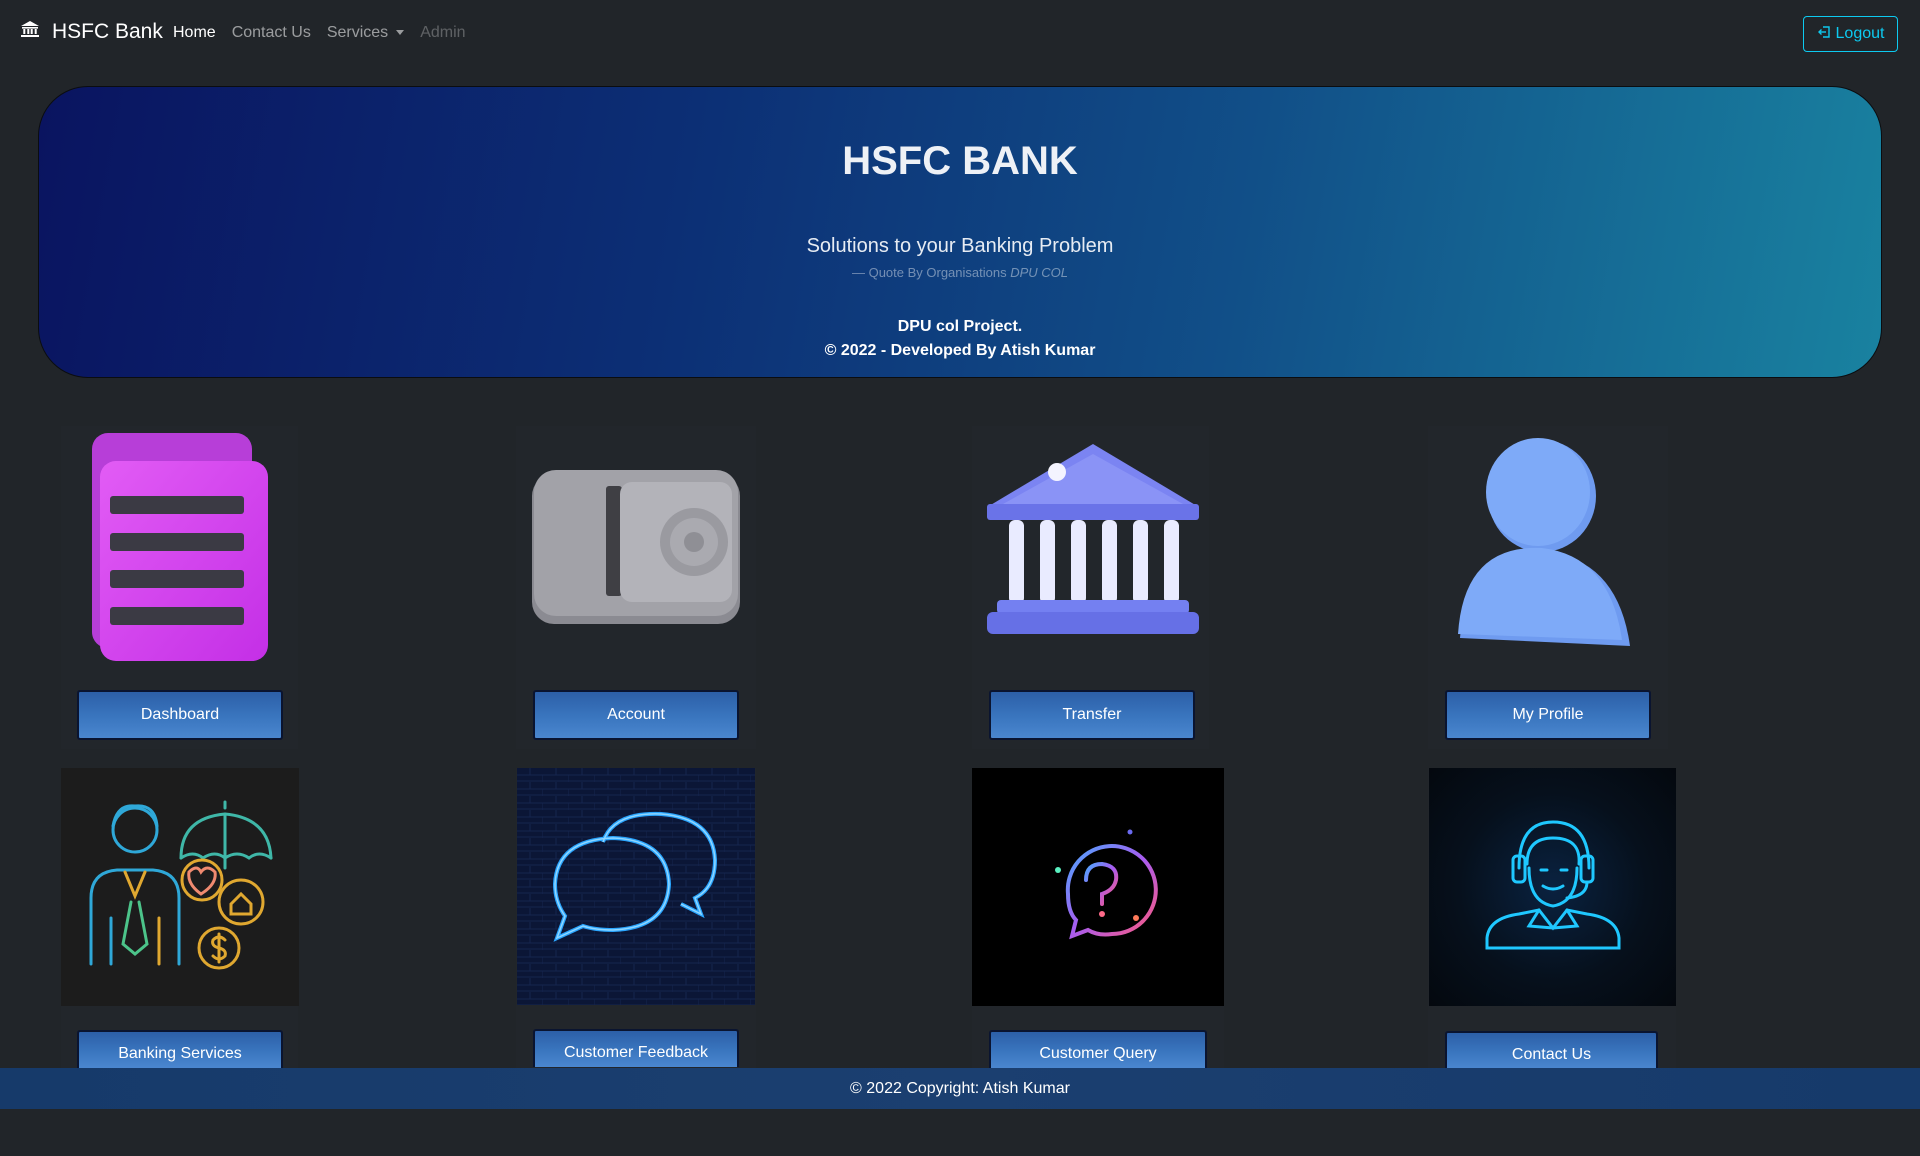  Describe the element at coordinates (400, 33) in the screenshot. I see `chevron-down-icon` at that location.